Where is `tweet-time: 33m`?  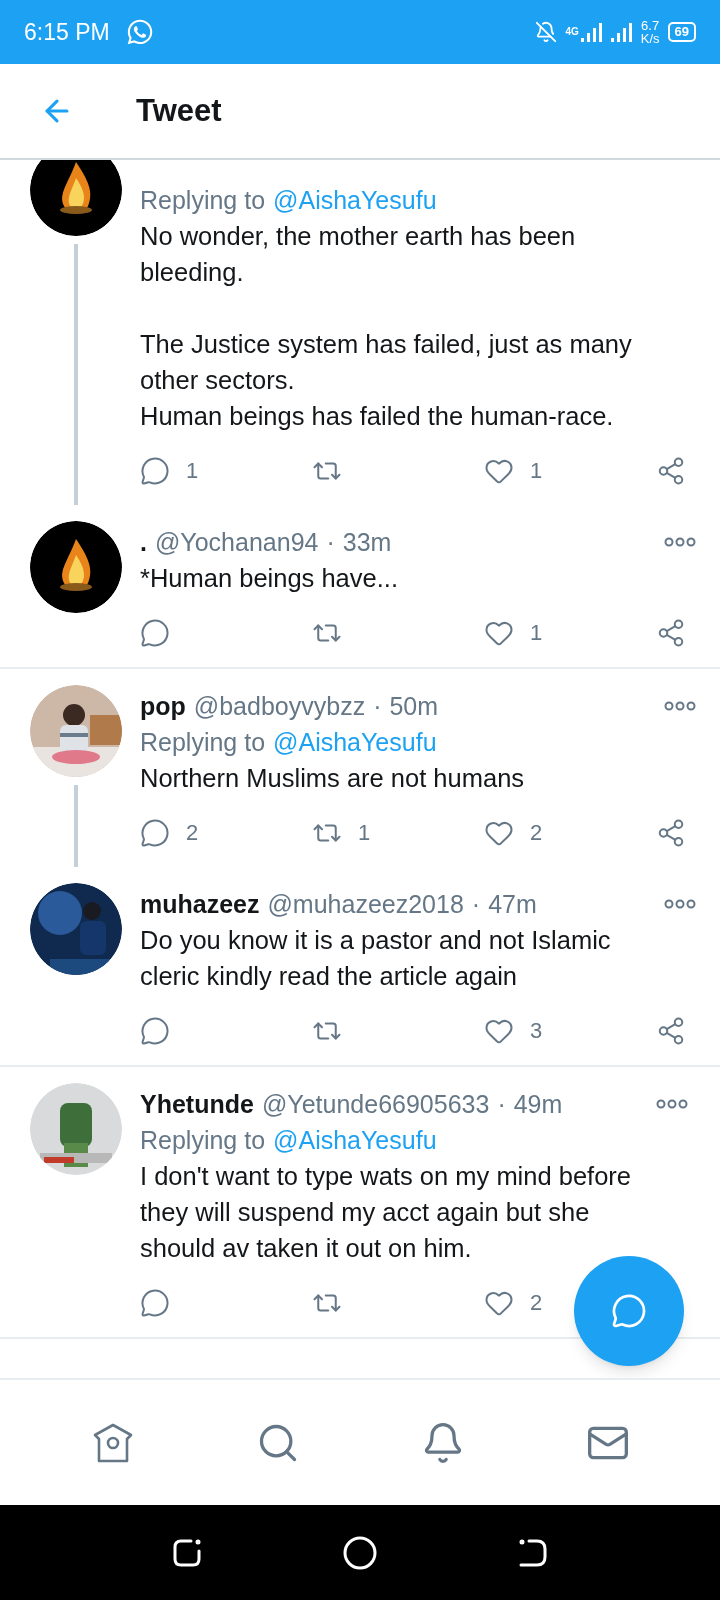
tweet-time: 33m is located at coordinates (367, 542).